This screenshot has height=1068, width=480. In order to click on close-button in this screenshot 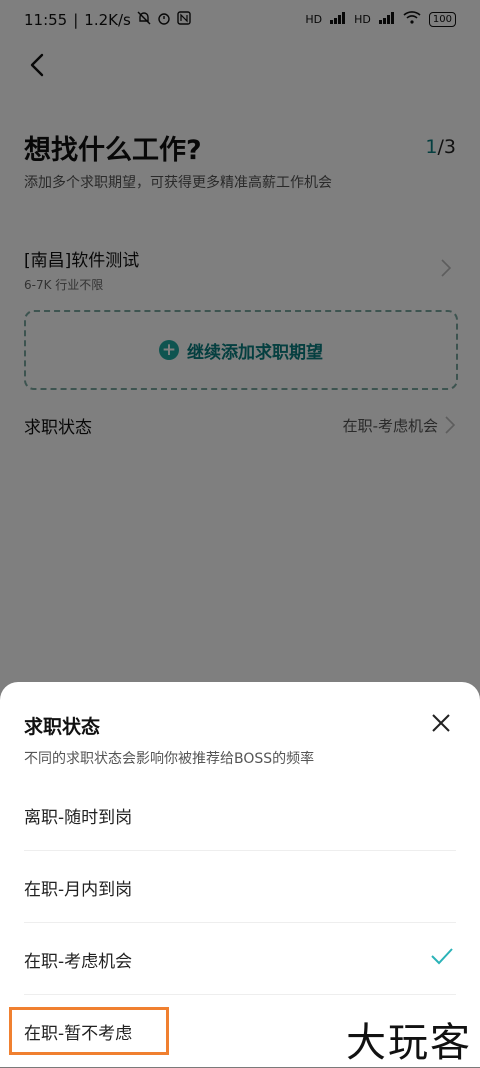, I will do `click(441, 723)`.